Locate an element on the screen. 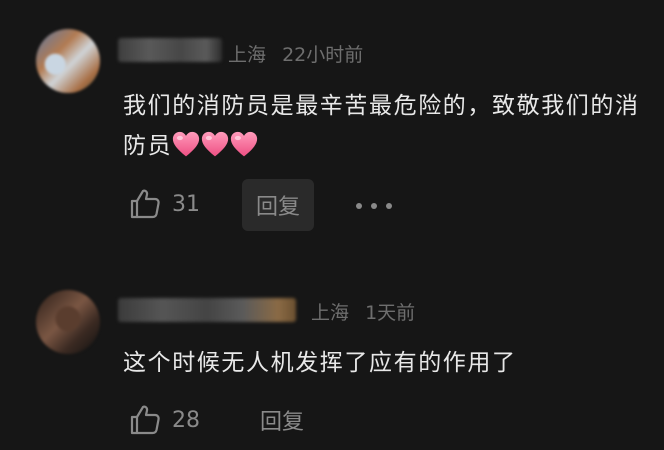 Image resolution: width=664 pixels, height=450 pixels. comment-meta: 上海 1天前 is located at coordinates (363, 311).